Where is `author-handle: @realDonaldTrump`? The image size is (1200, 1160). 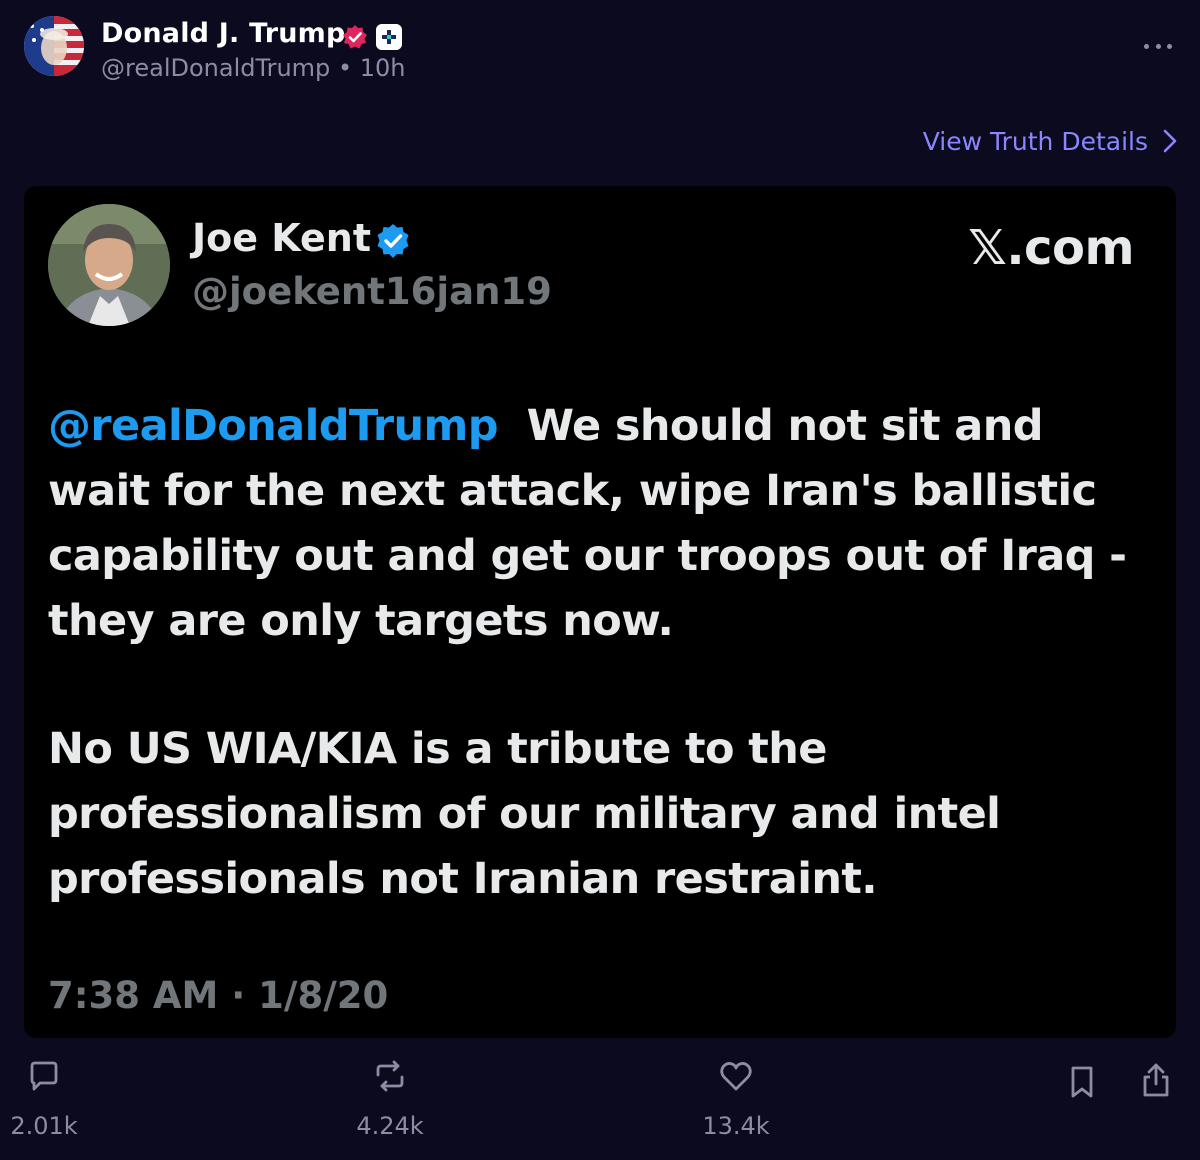
author-handle: @realDonaldTrump is located at coordinates (215, 68).